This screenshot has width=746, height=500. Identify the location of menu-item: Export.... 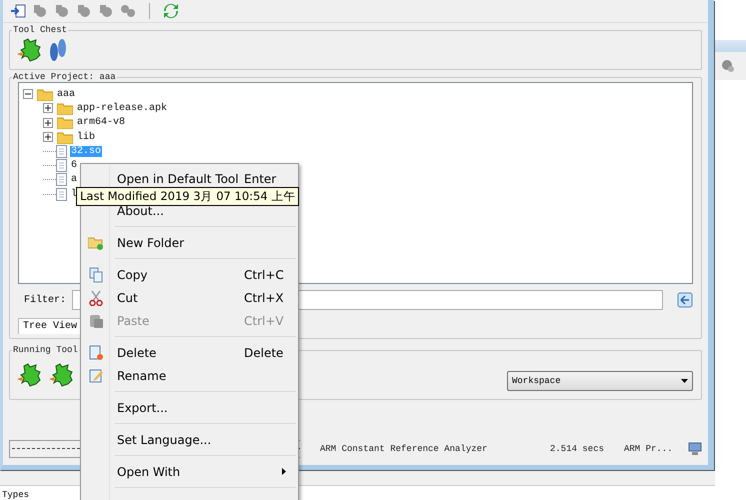
(189, 407).